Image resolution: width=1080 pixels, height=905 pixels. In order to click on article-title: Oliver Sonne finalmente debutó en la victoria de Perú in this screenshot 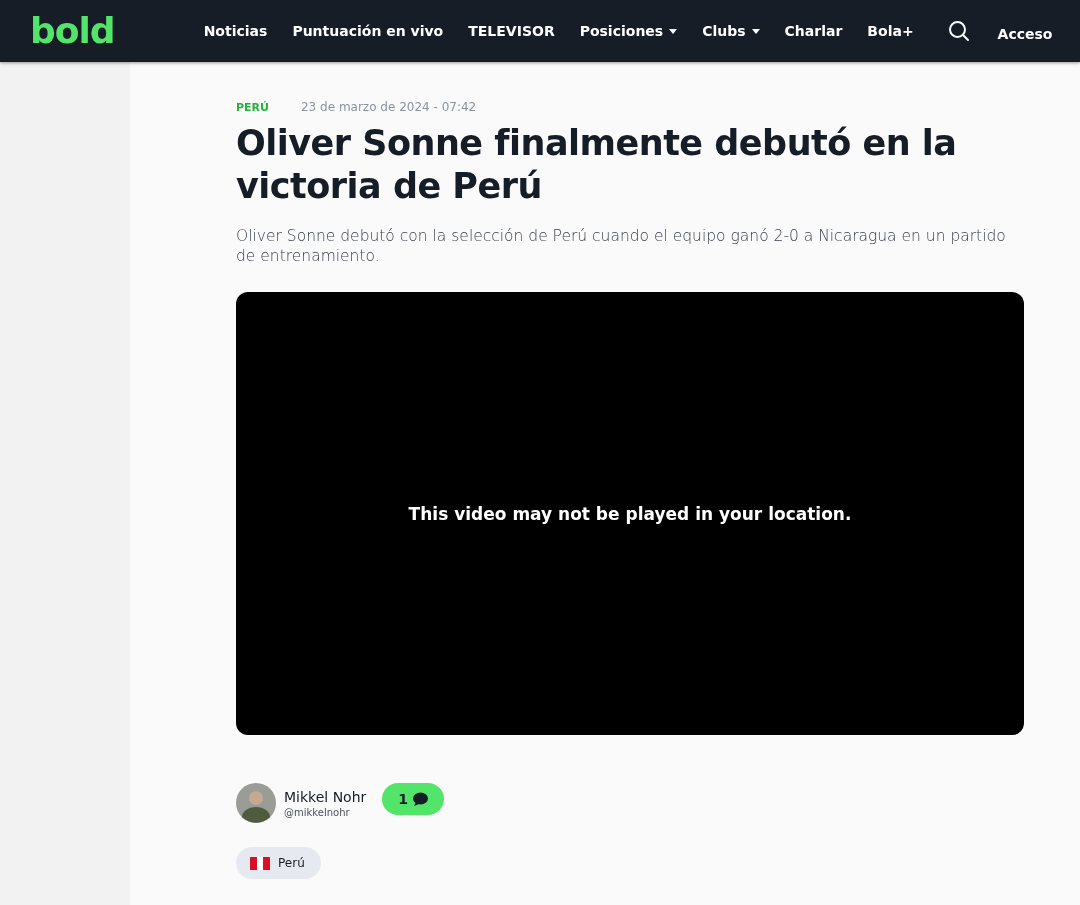, I will do `click(597, 165)`.